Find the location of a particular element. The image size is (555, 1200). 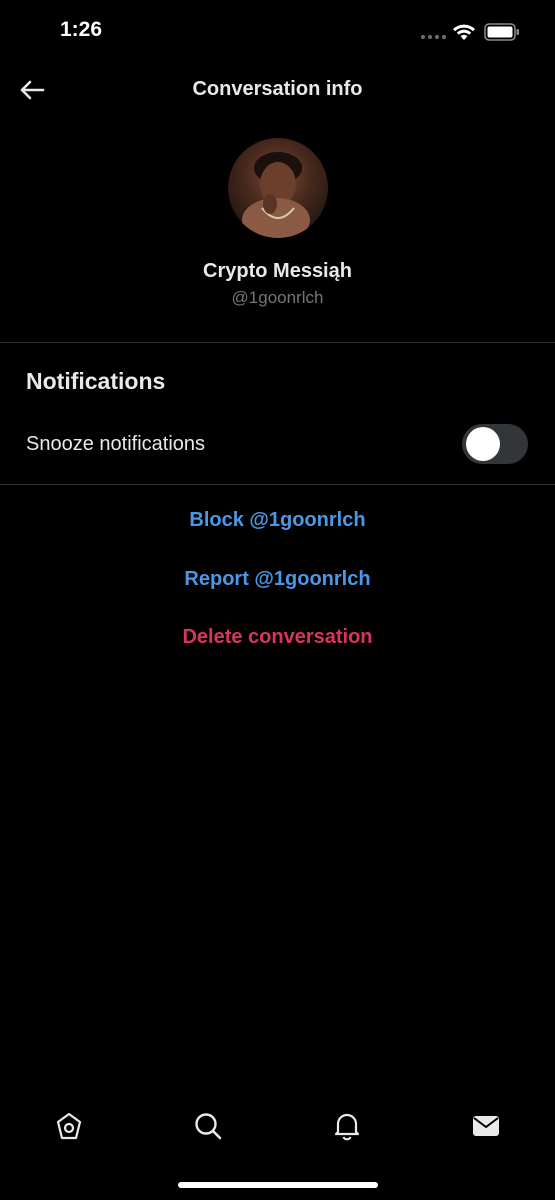

bell-icon is located at coordinates (347, 1127).